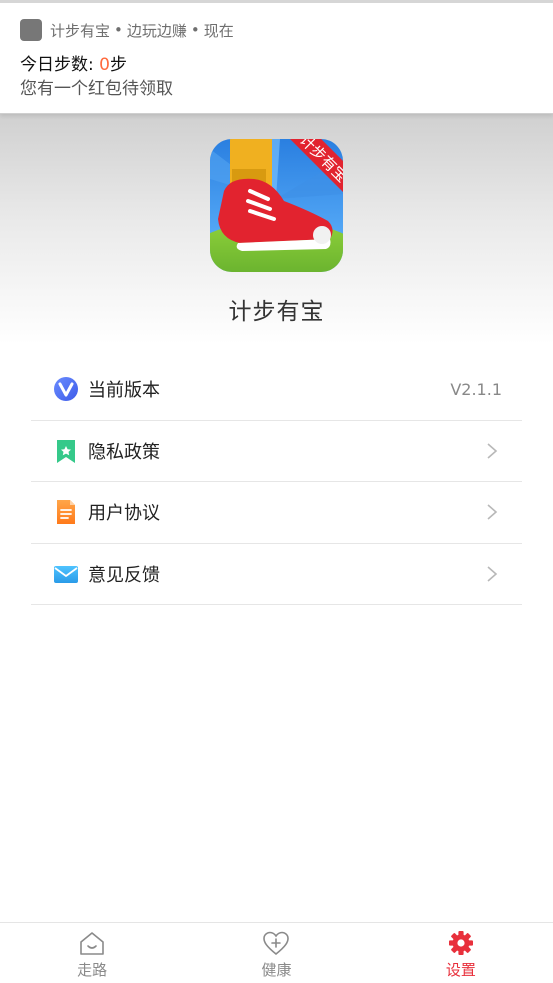  What do you see at coordinates (276, 943) in the screenshot?
I see `heart-plus-icon` at bounding box center [276, 943].